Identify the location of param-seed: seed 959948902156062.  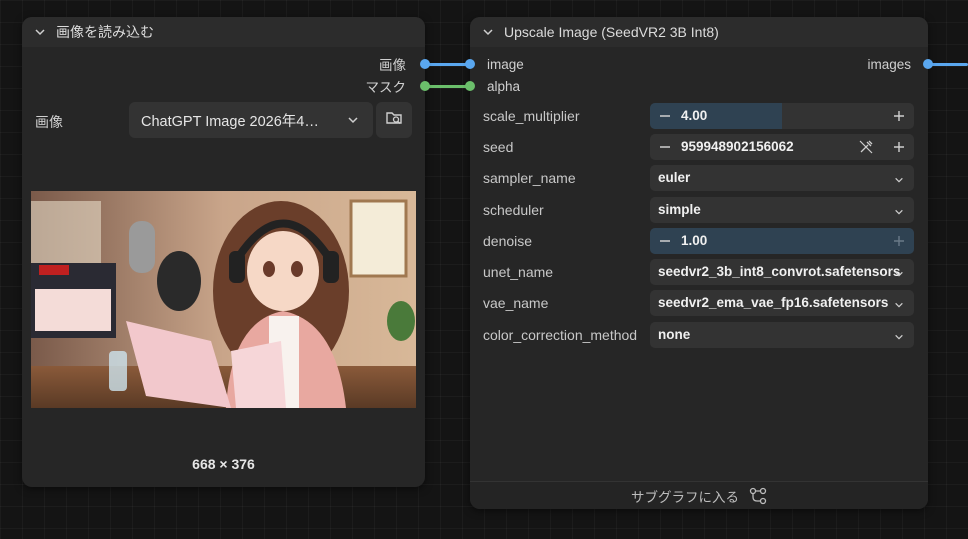
(699, 147).